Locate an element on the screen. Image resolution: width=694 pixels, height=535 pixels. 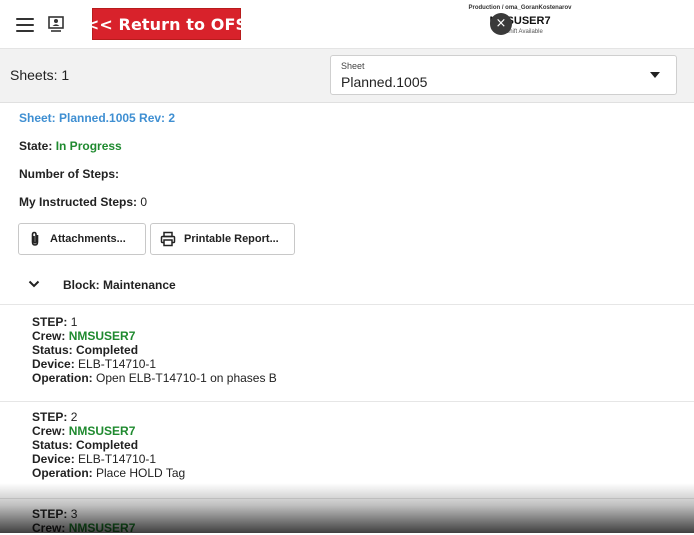
step-number-line: STEP: 3 is located at coordinates (55, 514).